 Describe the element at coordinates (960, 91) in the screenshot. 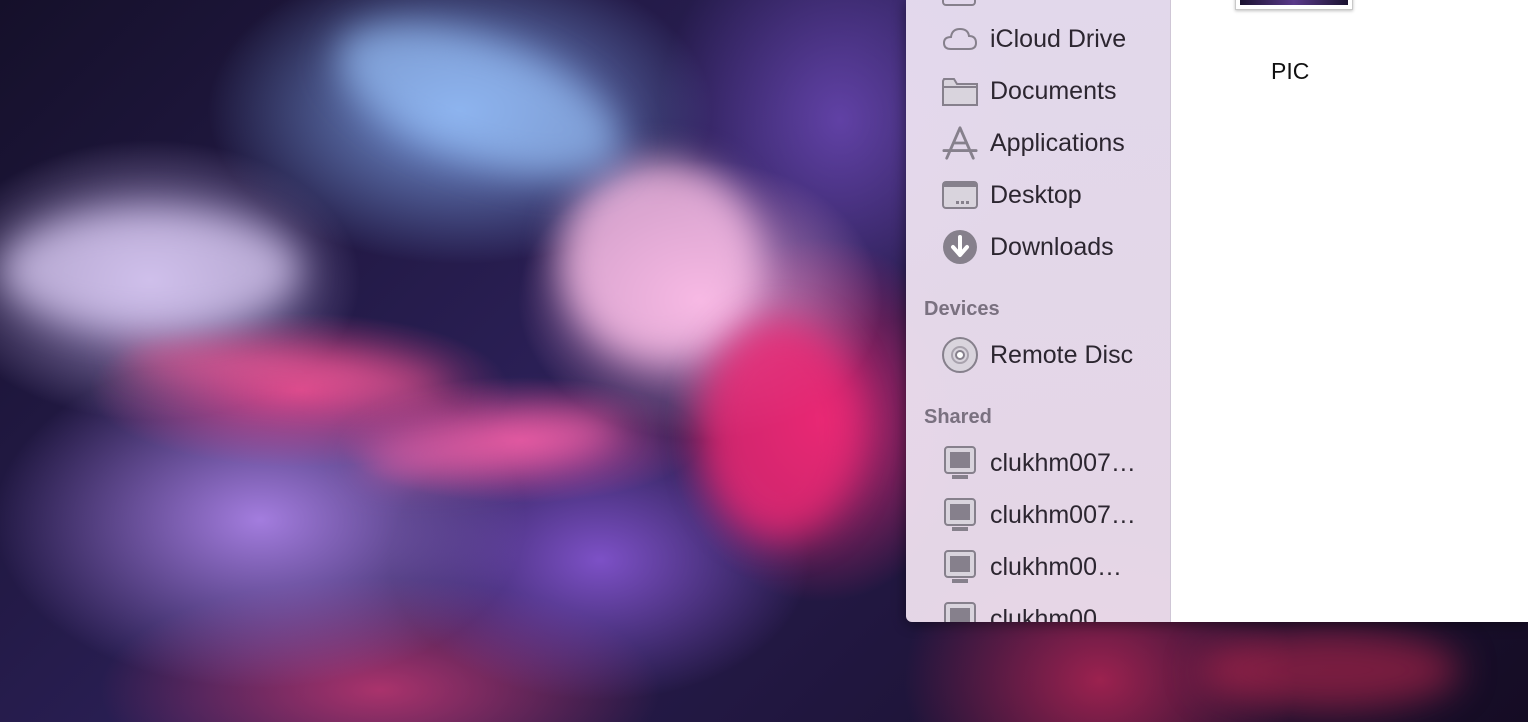

I see `folder-icon` at that location.